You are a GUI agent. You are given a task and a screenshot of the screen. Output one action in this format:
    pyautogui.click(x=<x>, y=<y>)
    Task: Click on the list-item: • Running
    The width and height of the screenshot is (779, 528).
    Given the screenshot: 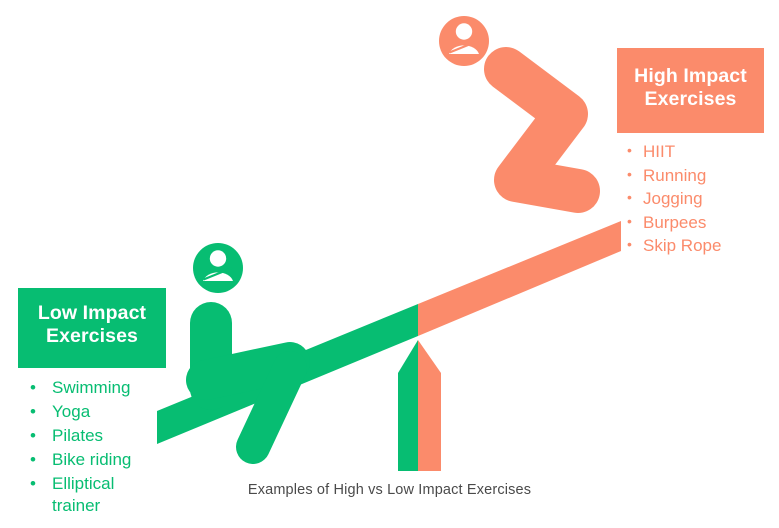 What is the action you would take?
    pyautogui.click(x=690, y=176)
    